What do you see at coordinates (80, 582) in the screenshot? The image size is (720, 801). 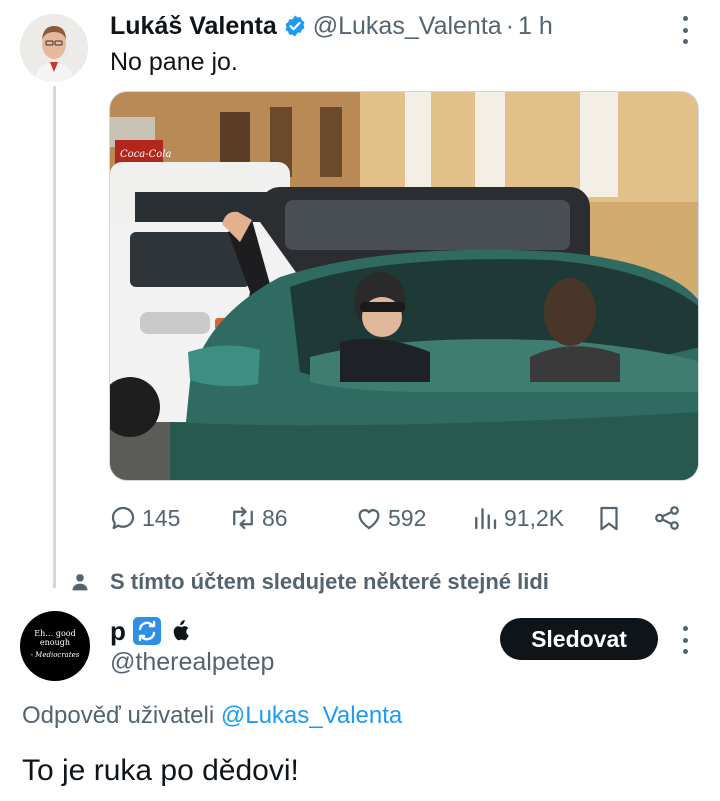 I see `person-icon` at bounding box center [80, 582].